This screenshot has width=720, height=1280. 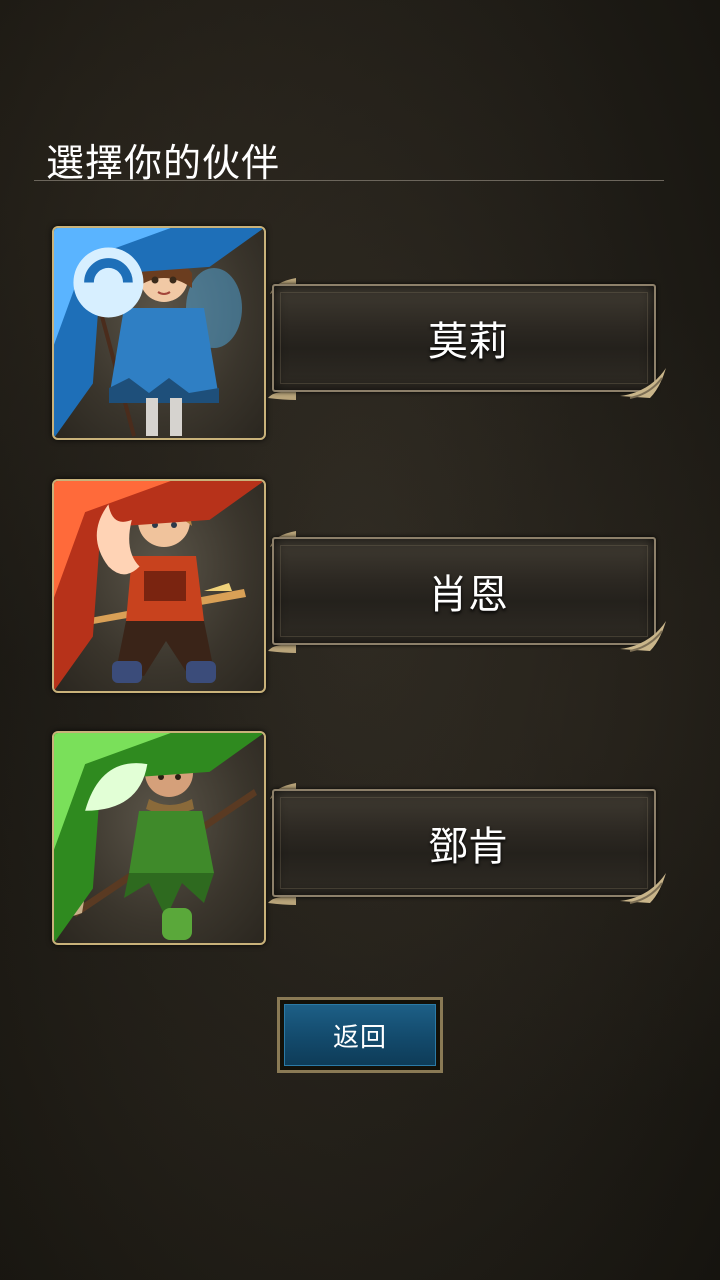 I want to click on back-button: 返回, so click(x=360, y=1035).